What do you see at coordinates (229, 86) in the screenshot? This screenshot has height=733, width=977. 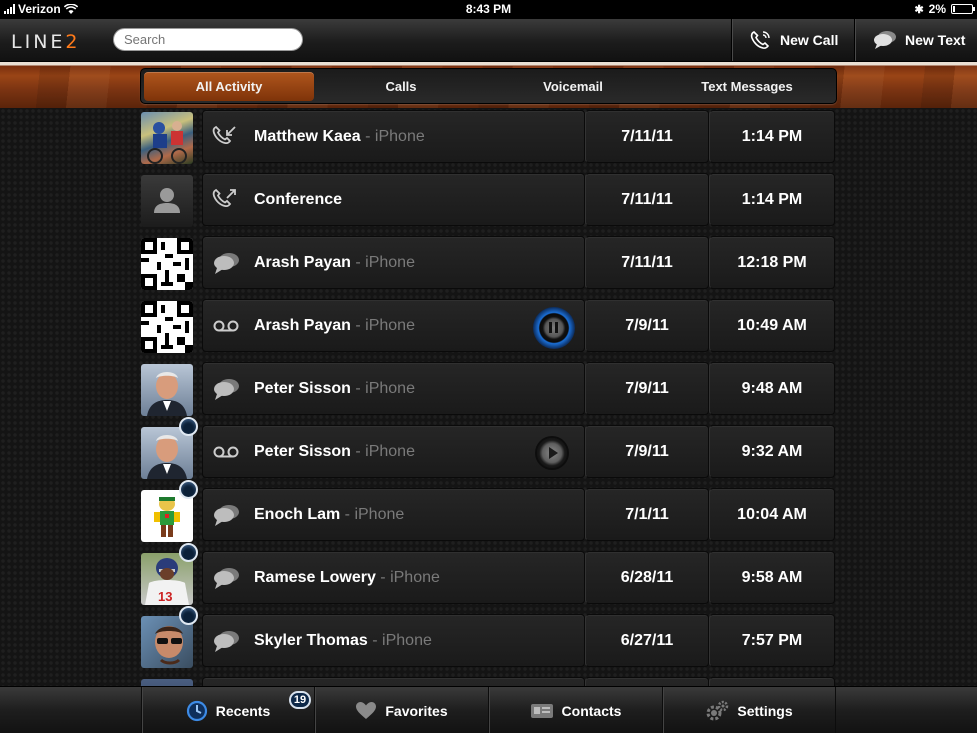 I see `filter-all-activity: All Activity` at bounding box center [229, 86].